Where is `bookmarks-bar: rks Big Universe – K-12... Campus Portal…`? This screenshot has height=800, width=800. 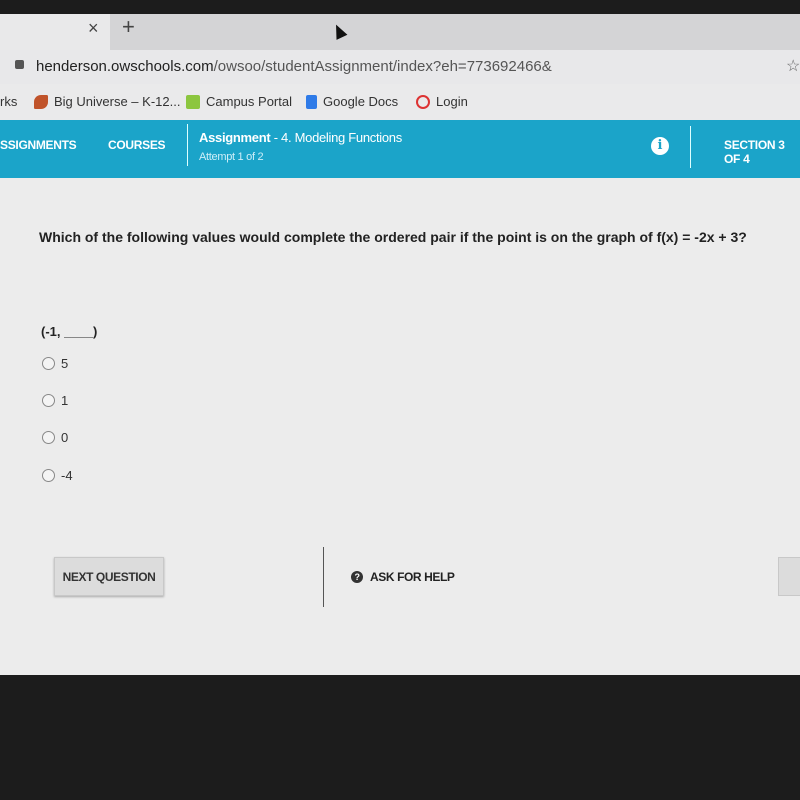 bookmarks-bar: rks Big Universe – K-12... Campus Portal… is located at coordinates (400, 102).